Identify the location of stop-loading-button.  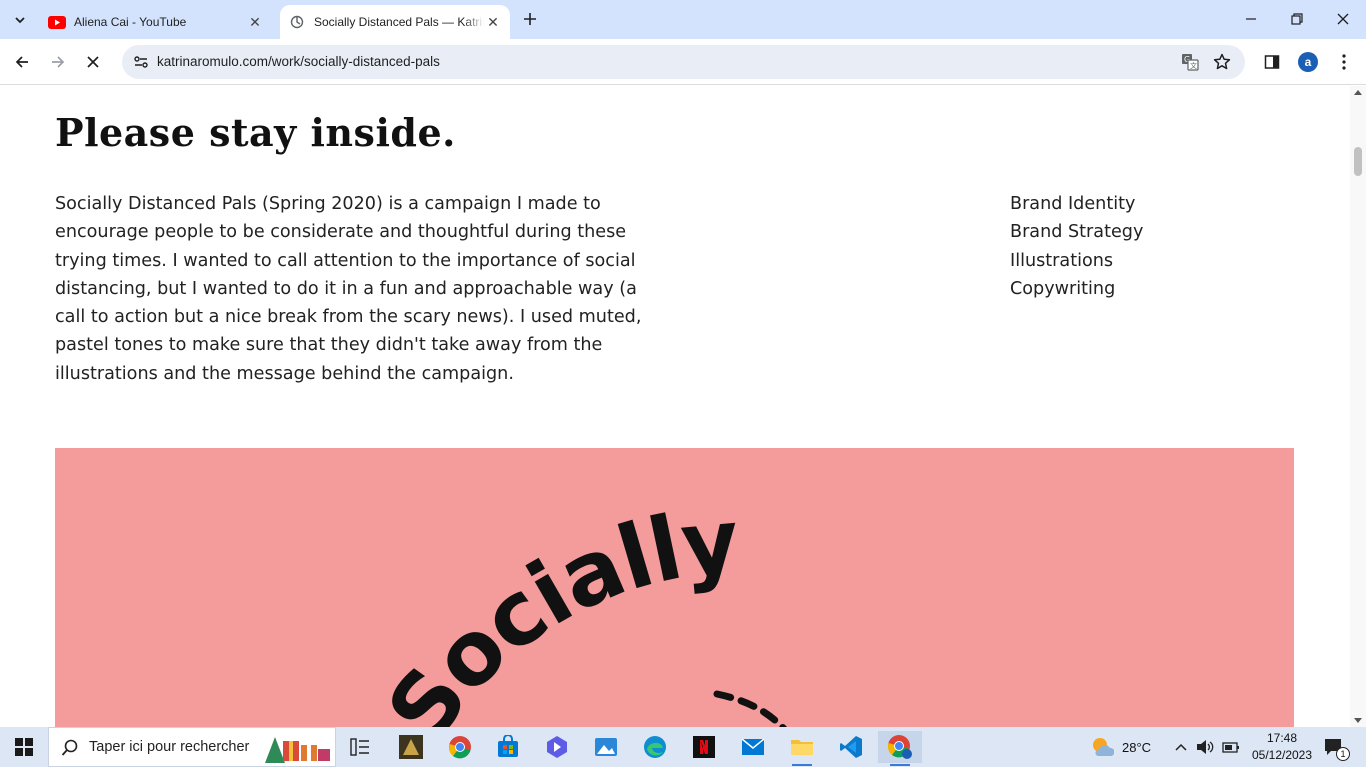
(93, 62).